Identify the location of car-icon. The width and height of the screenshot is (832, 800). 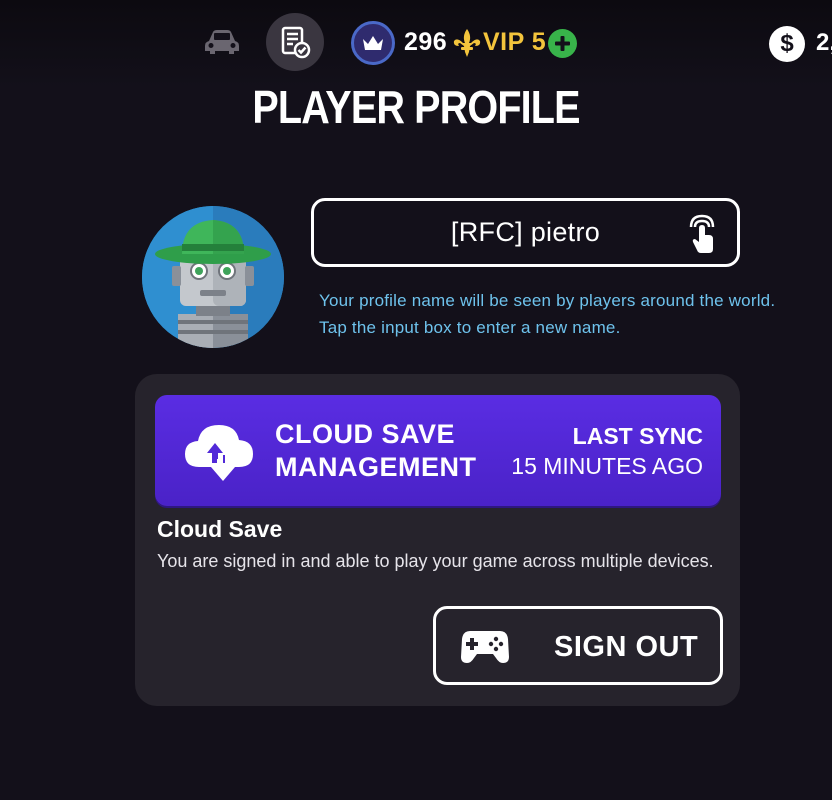
(222, 42).